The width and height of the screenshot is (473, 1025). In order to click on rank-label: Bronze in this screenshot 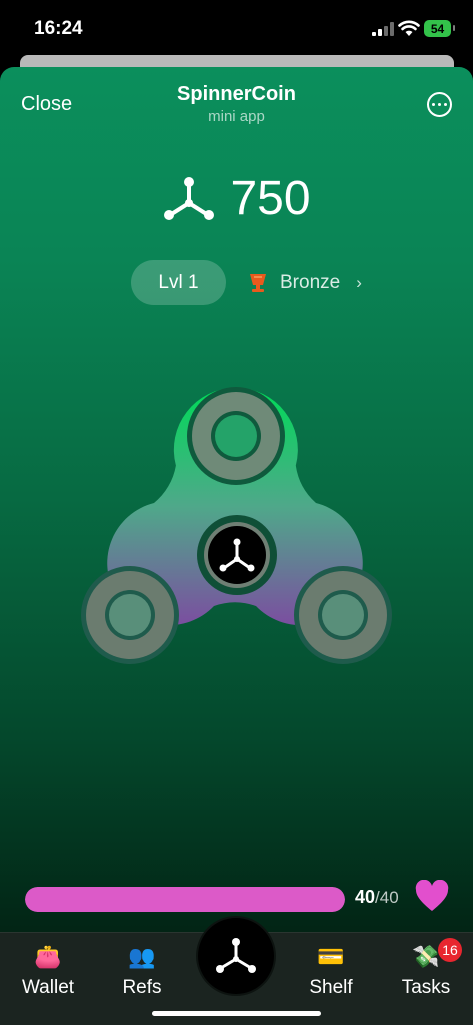, I will do `click(310, 282)`.